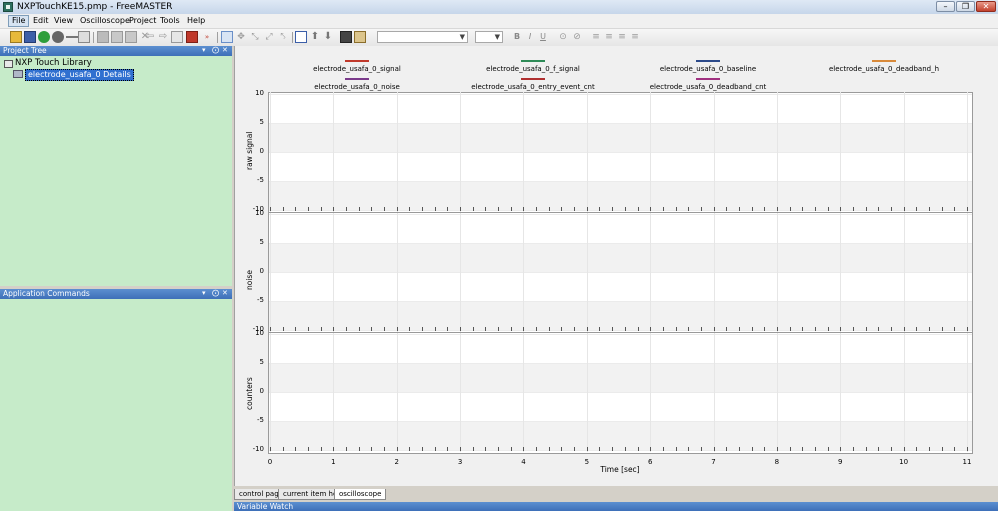  Describe the element at coordinates (530, 37) in the screenshot. I see `italic-button: I` at that location.